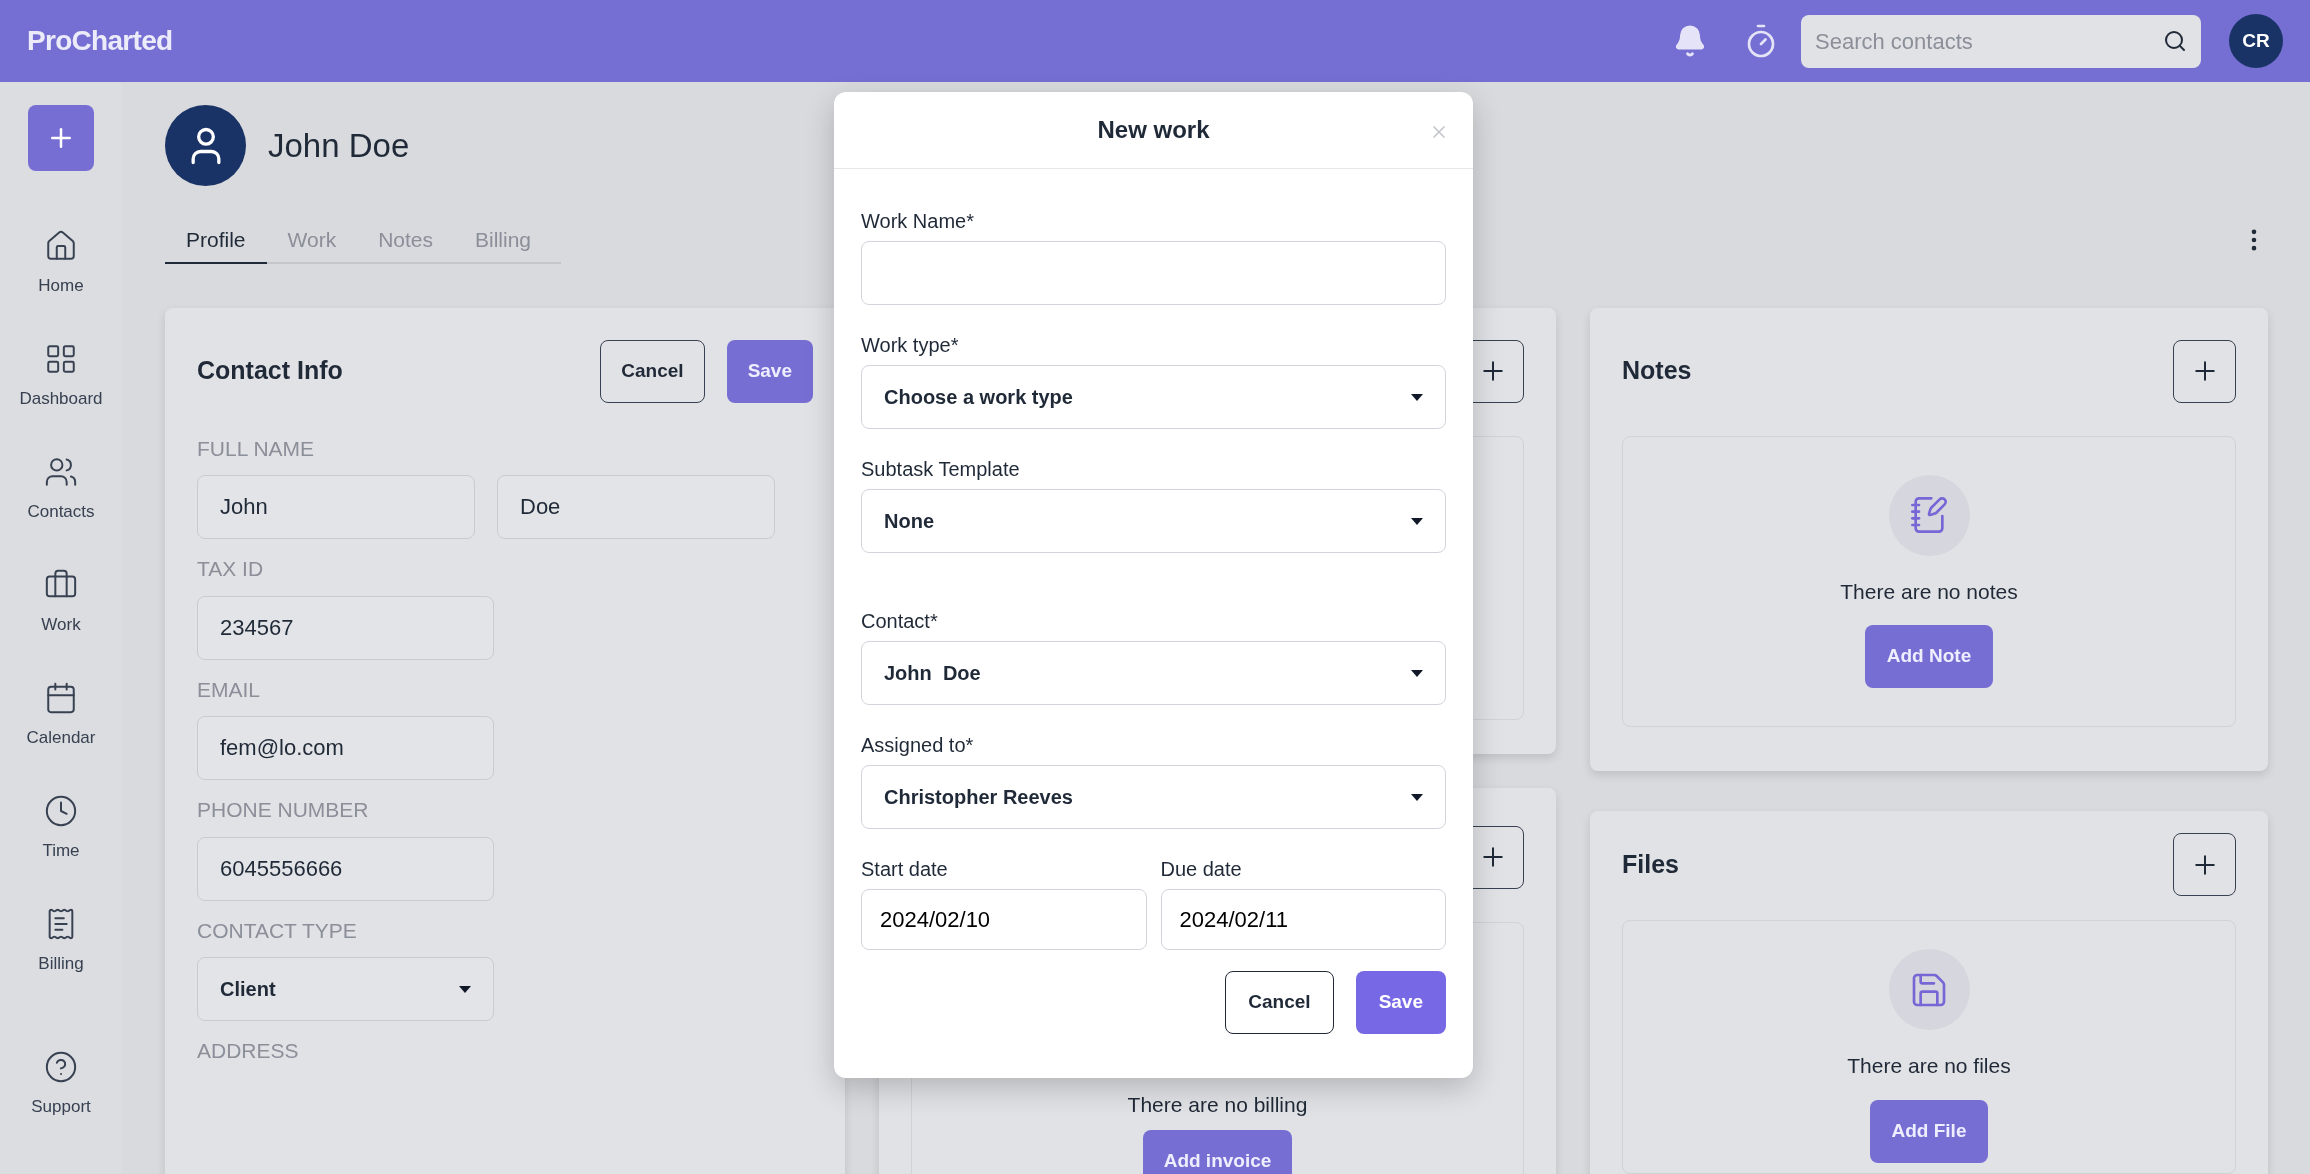  I want to click on select-field: John Doe, so click(1153, 673).